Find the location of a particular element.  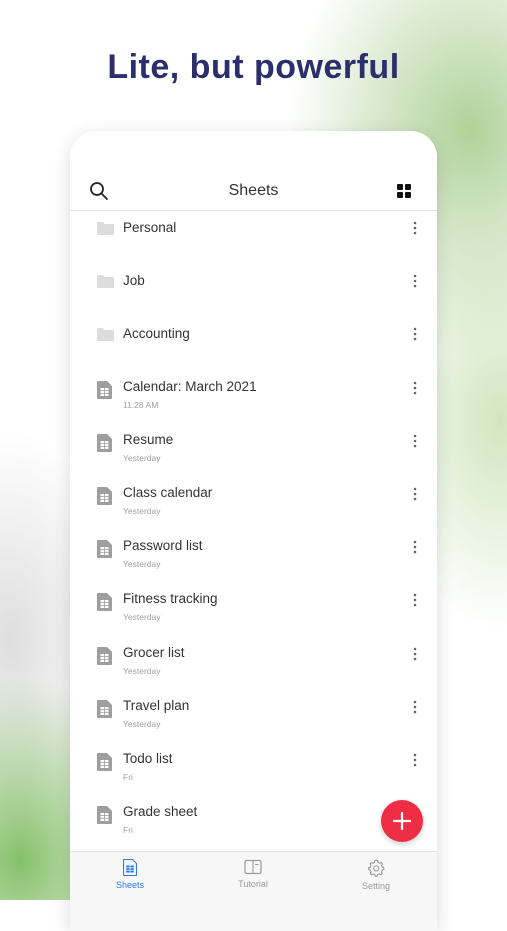

tab-setting: Setting is located at coordinates (376, 875).